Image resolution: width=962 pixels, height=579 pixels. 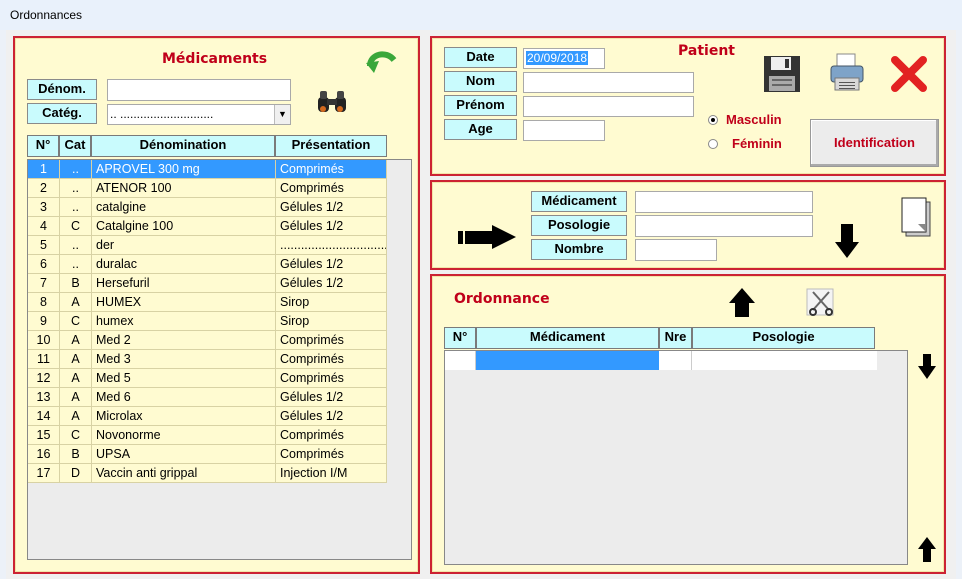 I want to click on ordonnance-cell-nre, so click(x=675, y=360).